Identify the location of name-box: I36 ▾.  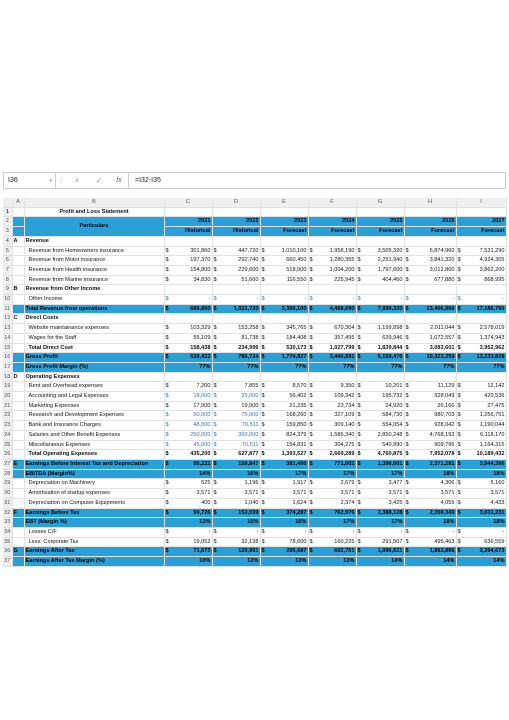
(30, 180).